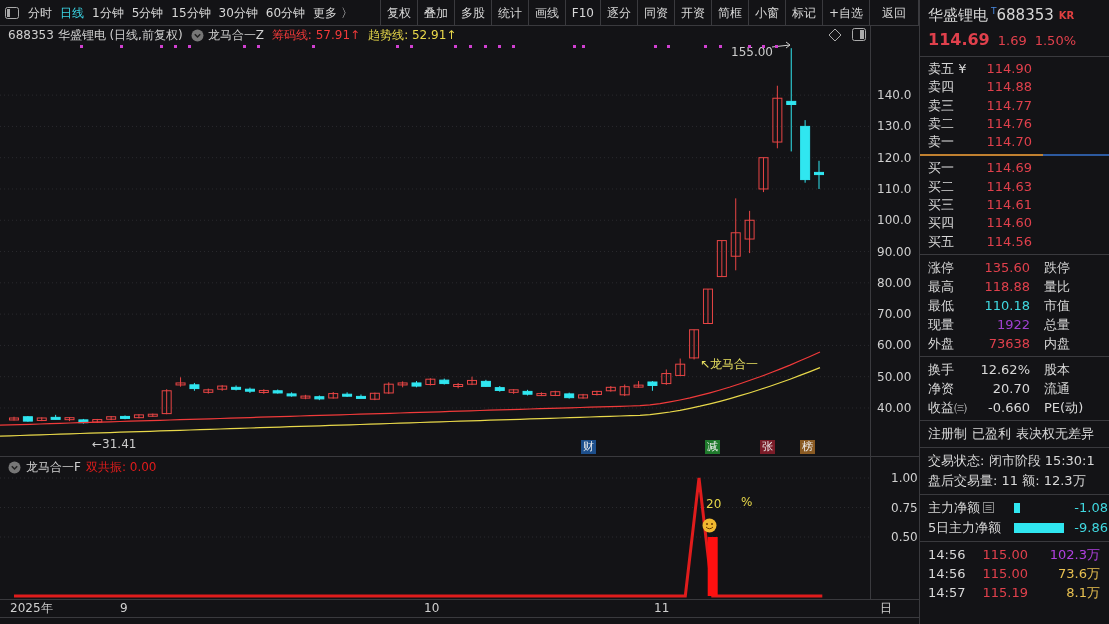 The image size is (1109, 624). Describe the element at coordinates (941, 343) in the screenshot. I see `stat-label: 外盘` at that location.